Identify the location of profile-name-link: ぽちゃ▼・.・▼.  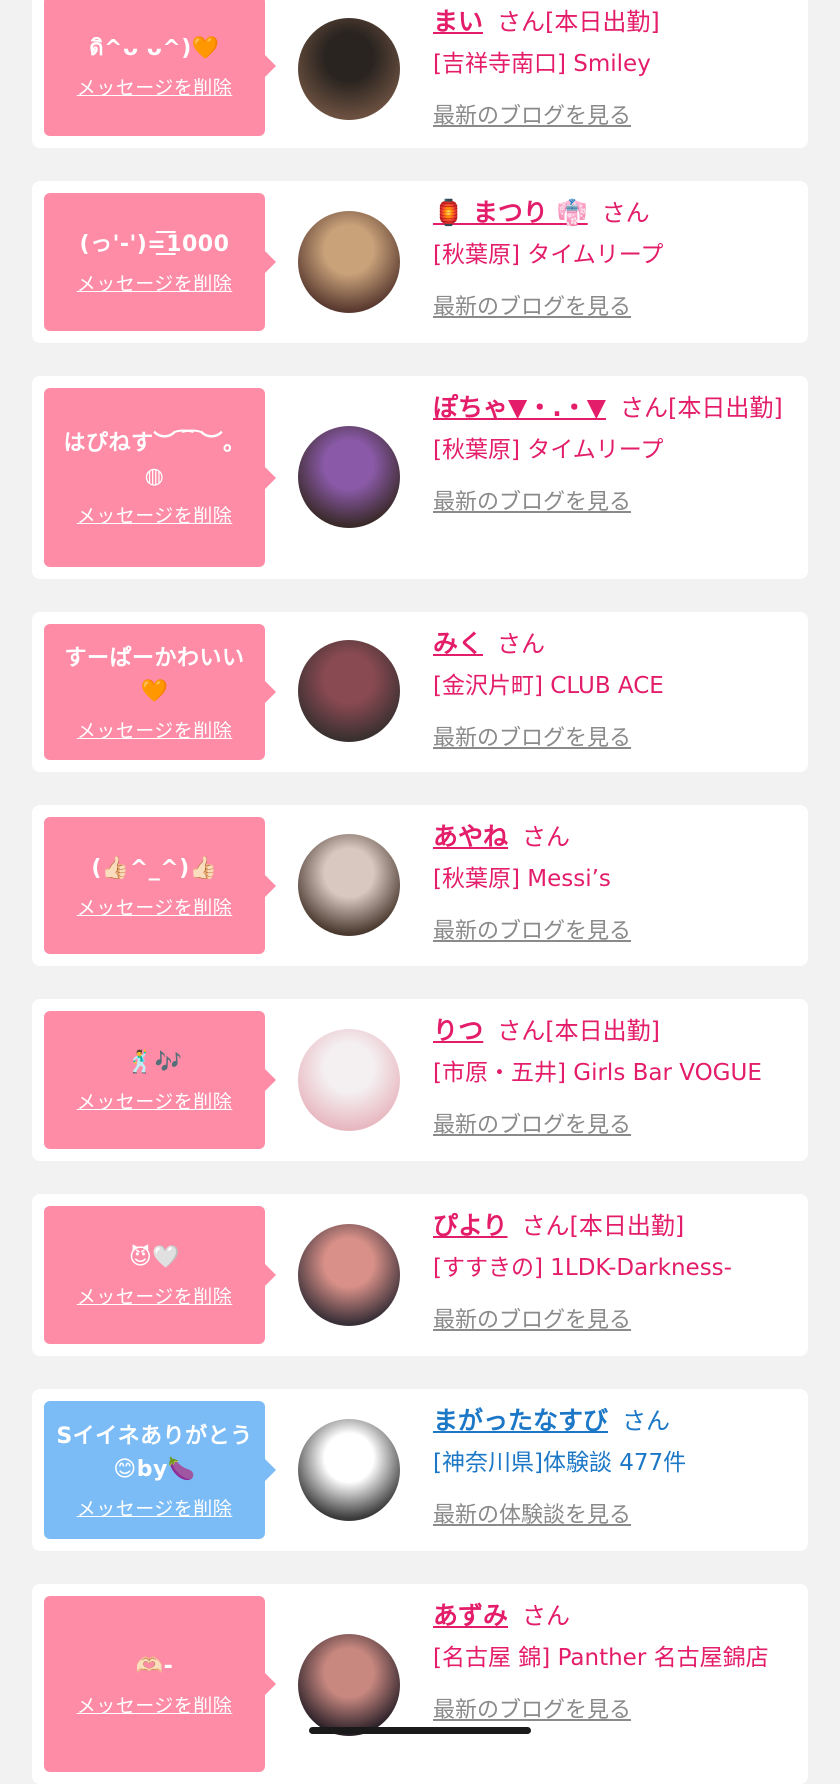
(519, 407).